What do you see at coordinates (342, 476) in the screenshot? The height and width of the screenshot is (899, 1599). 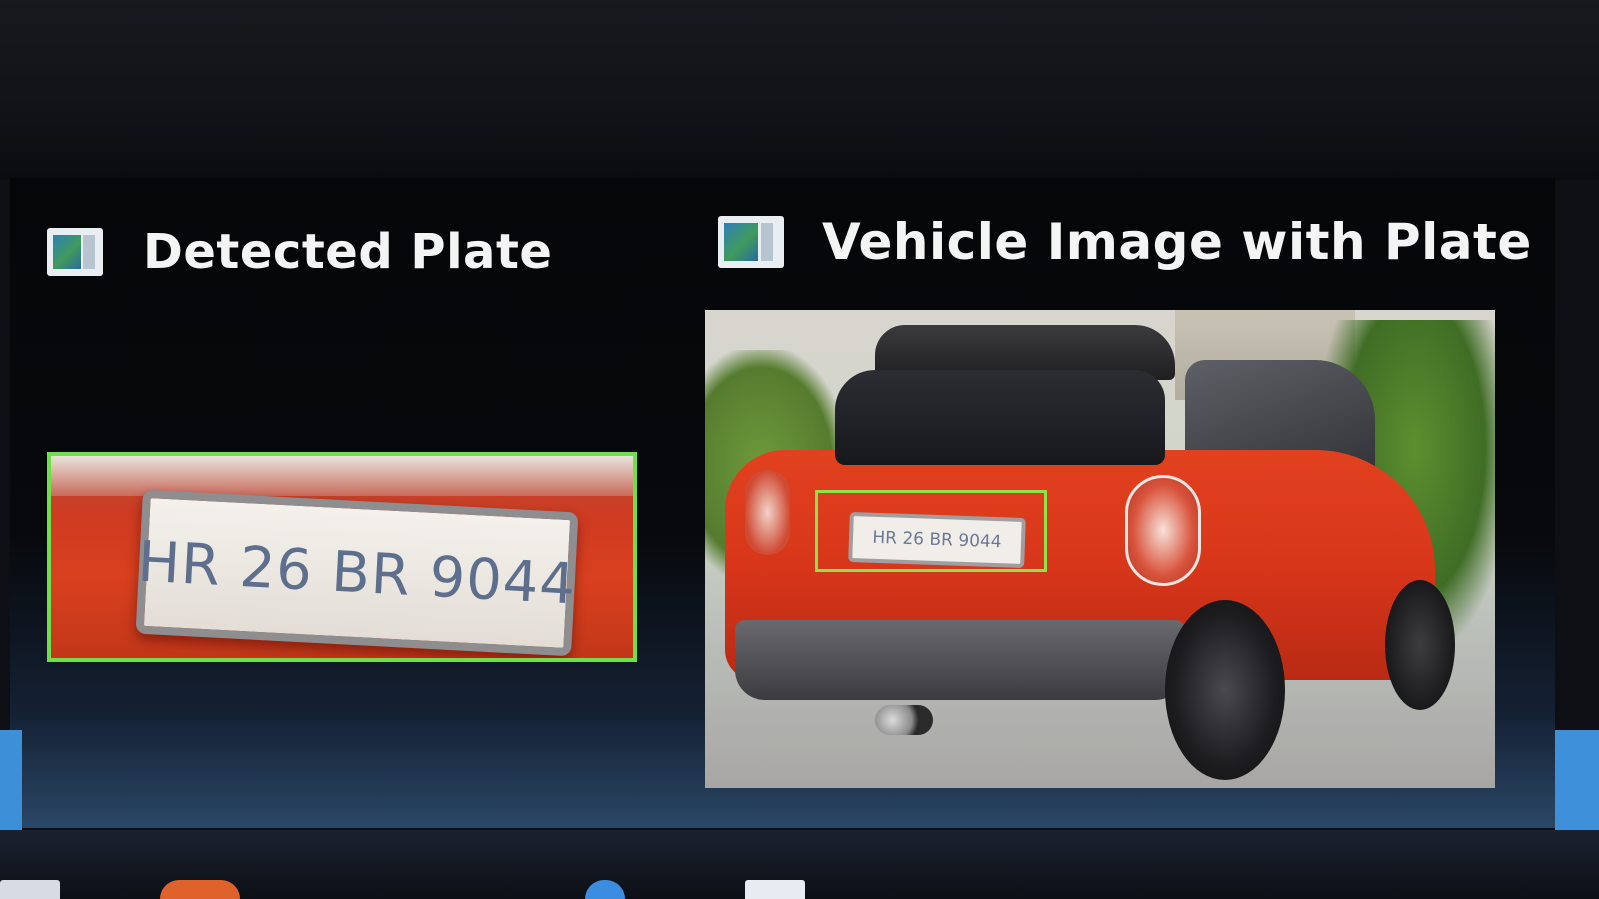 I see `car-trunk-edge` at bounding box center [342, 476].